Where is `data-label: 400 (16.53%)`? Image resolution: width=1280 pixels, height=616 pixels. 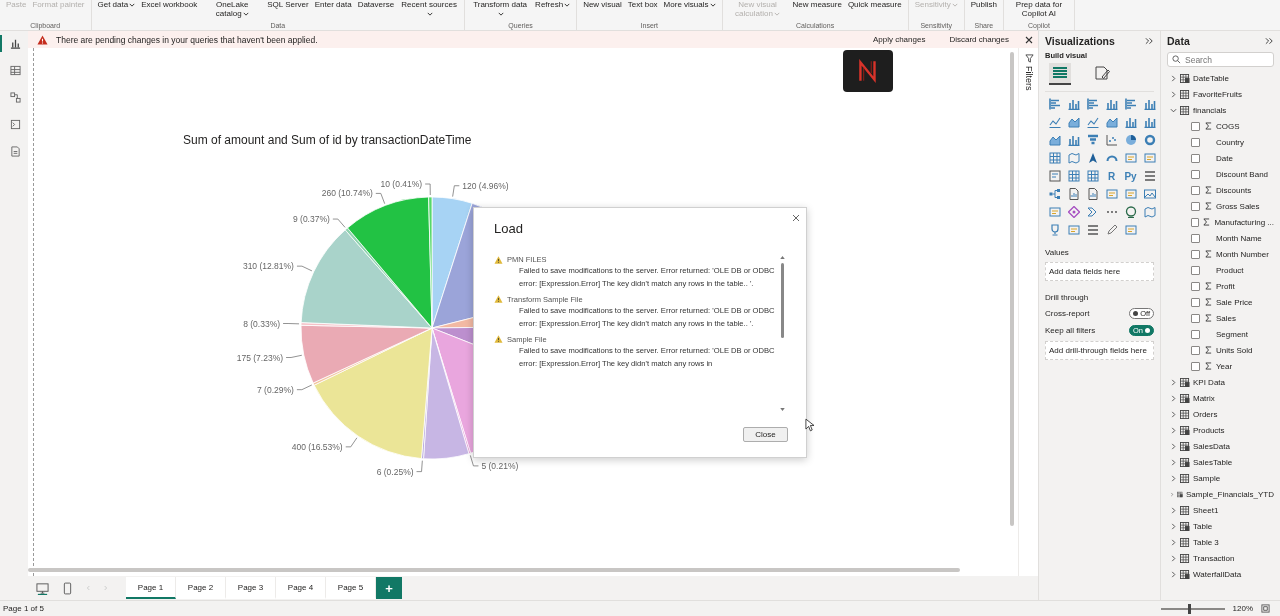
data-label: 400 (16.53%) is located at coordinates (317, 446).